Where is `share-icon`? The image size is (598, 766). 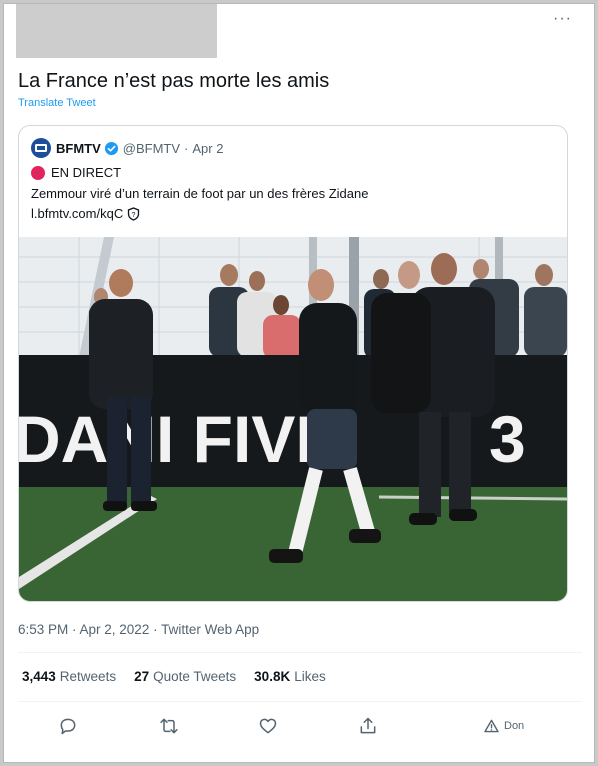 share-icon is located at coordinates (368, 725).